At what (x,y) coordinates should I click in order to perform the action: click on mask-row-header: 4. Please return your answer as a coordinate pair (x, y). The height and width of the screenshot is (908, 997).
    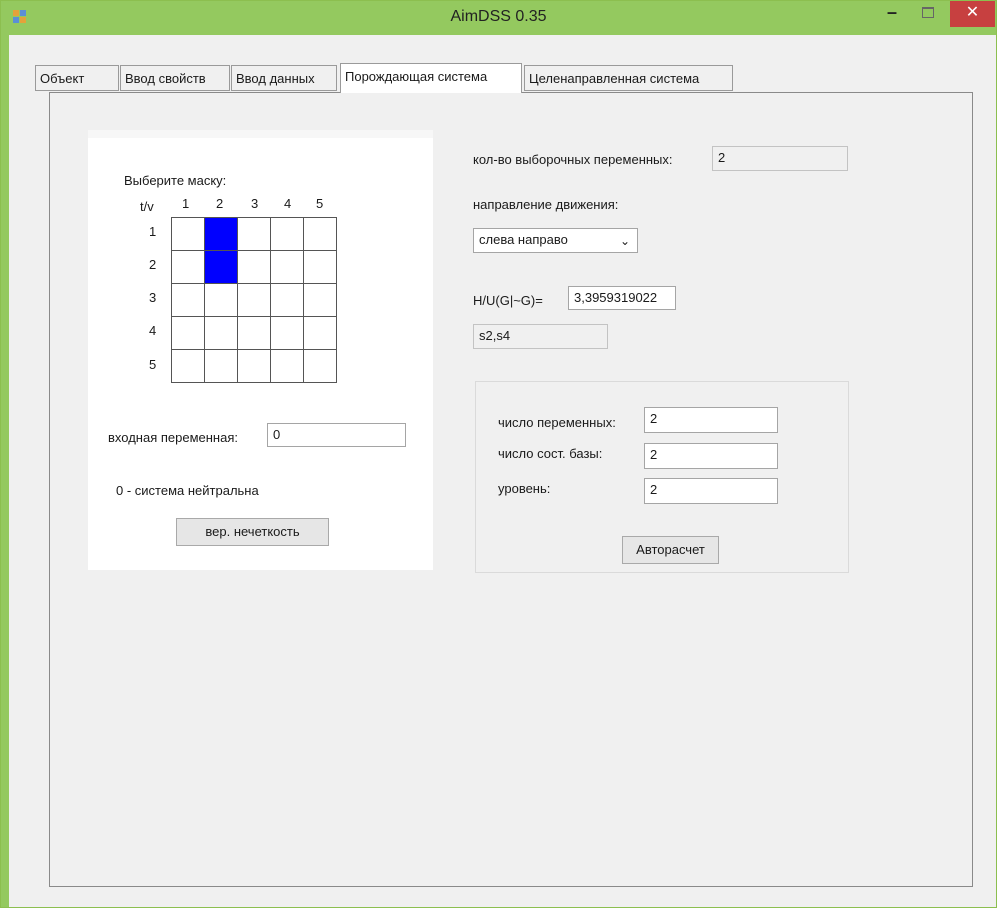
    Looking at the image, I should click on (153, 330).